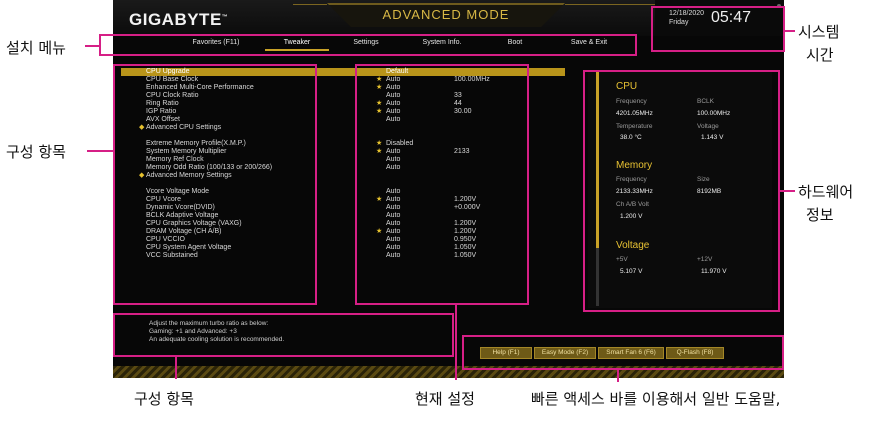 The width and height of the screenshot is (877, 421). Describe the element at coordinates (820, 55) in the screenshot. I see `label-system-time-2: 시간` at that location.